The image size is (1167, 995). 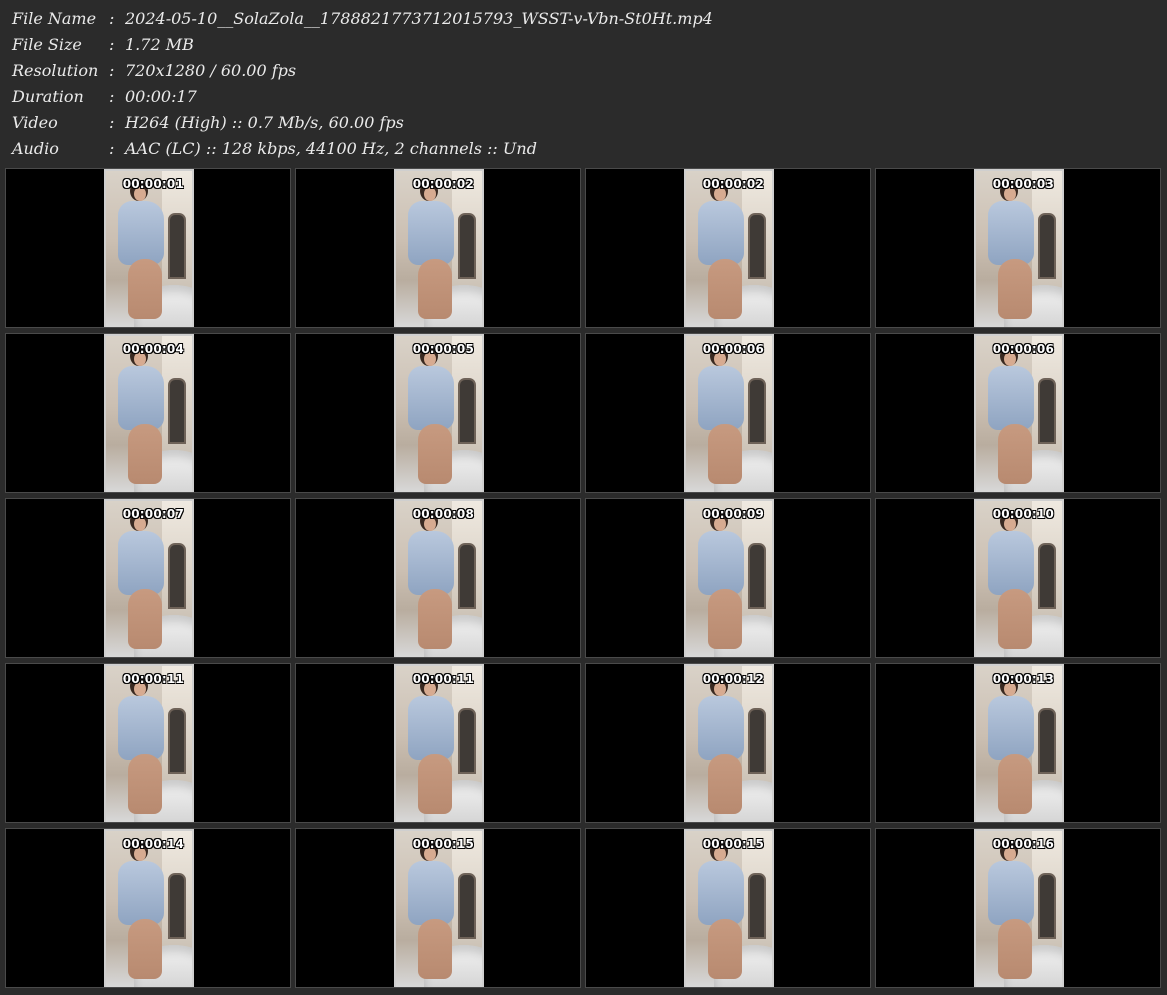 What do you see at coordinates (443, 514) in the screenshot?
I see `frame-timestamp: 00:00:08` at bounding box center [443, 514].